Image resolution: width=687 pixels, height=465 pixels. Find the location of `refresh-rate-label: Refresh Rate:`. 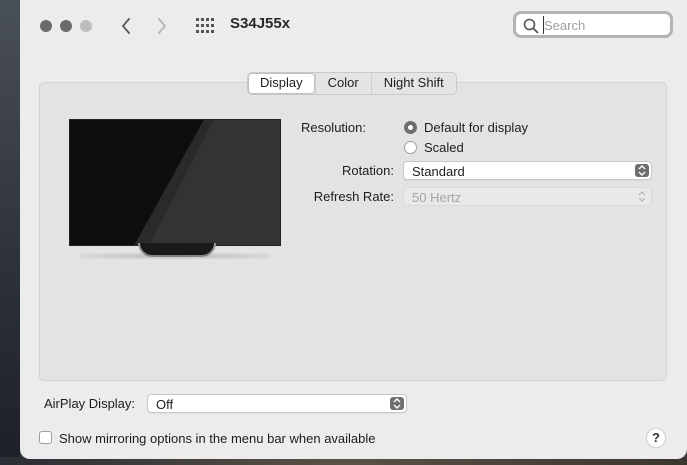

refresh-rate-label: Refresh Rate: is located at coordinates (353, 196).